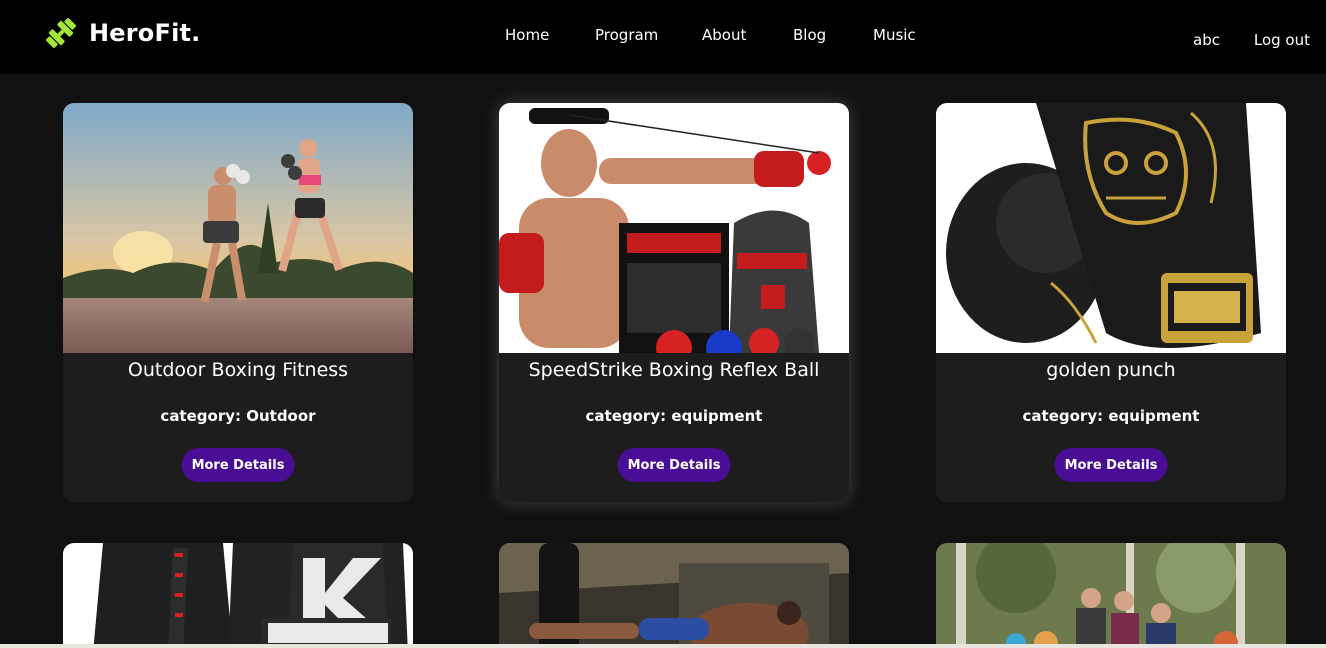 Image resolution: width=1326 pixels, height=648 pixels. What do you see at coordinates (809, 35) in the screenshot?
I see `nav-blog: Blog` at bounding box center [809, 35].